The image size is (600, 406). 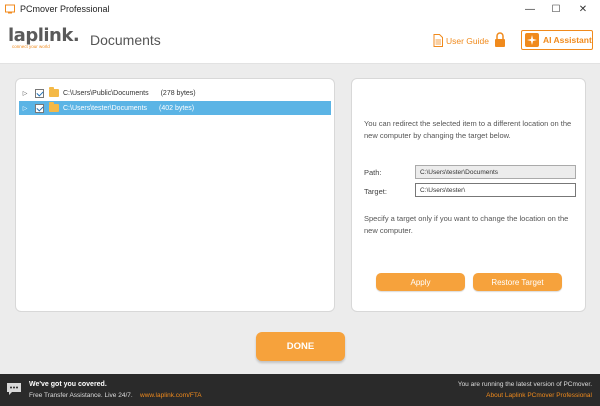 I want to click on close-button: ✕, so click(x=583, y=9).